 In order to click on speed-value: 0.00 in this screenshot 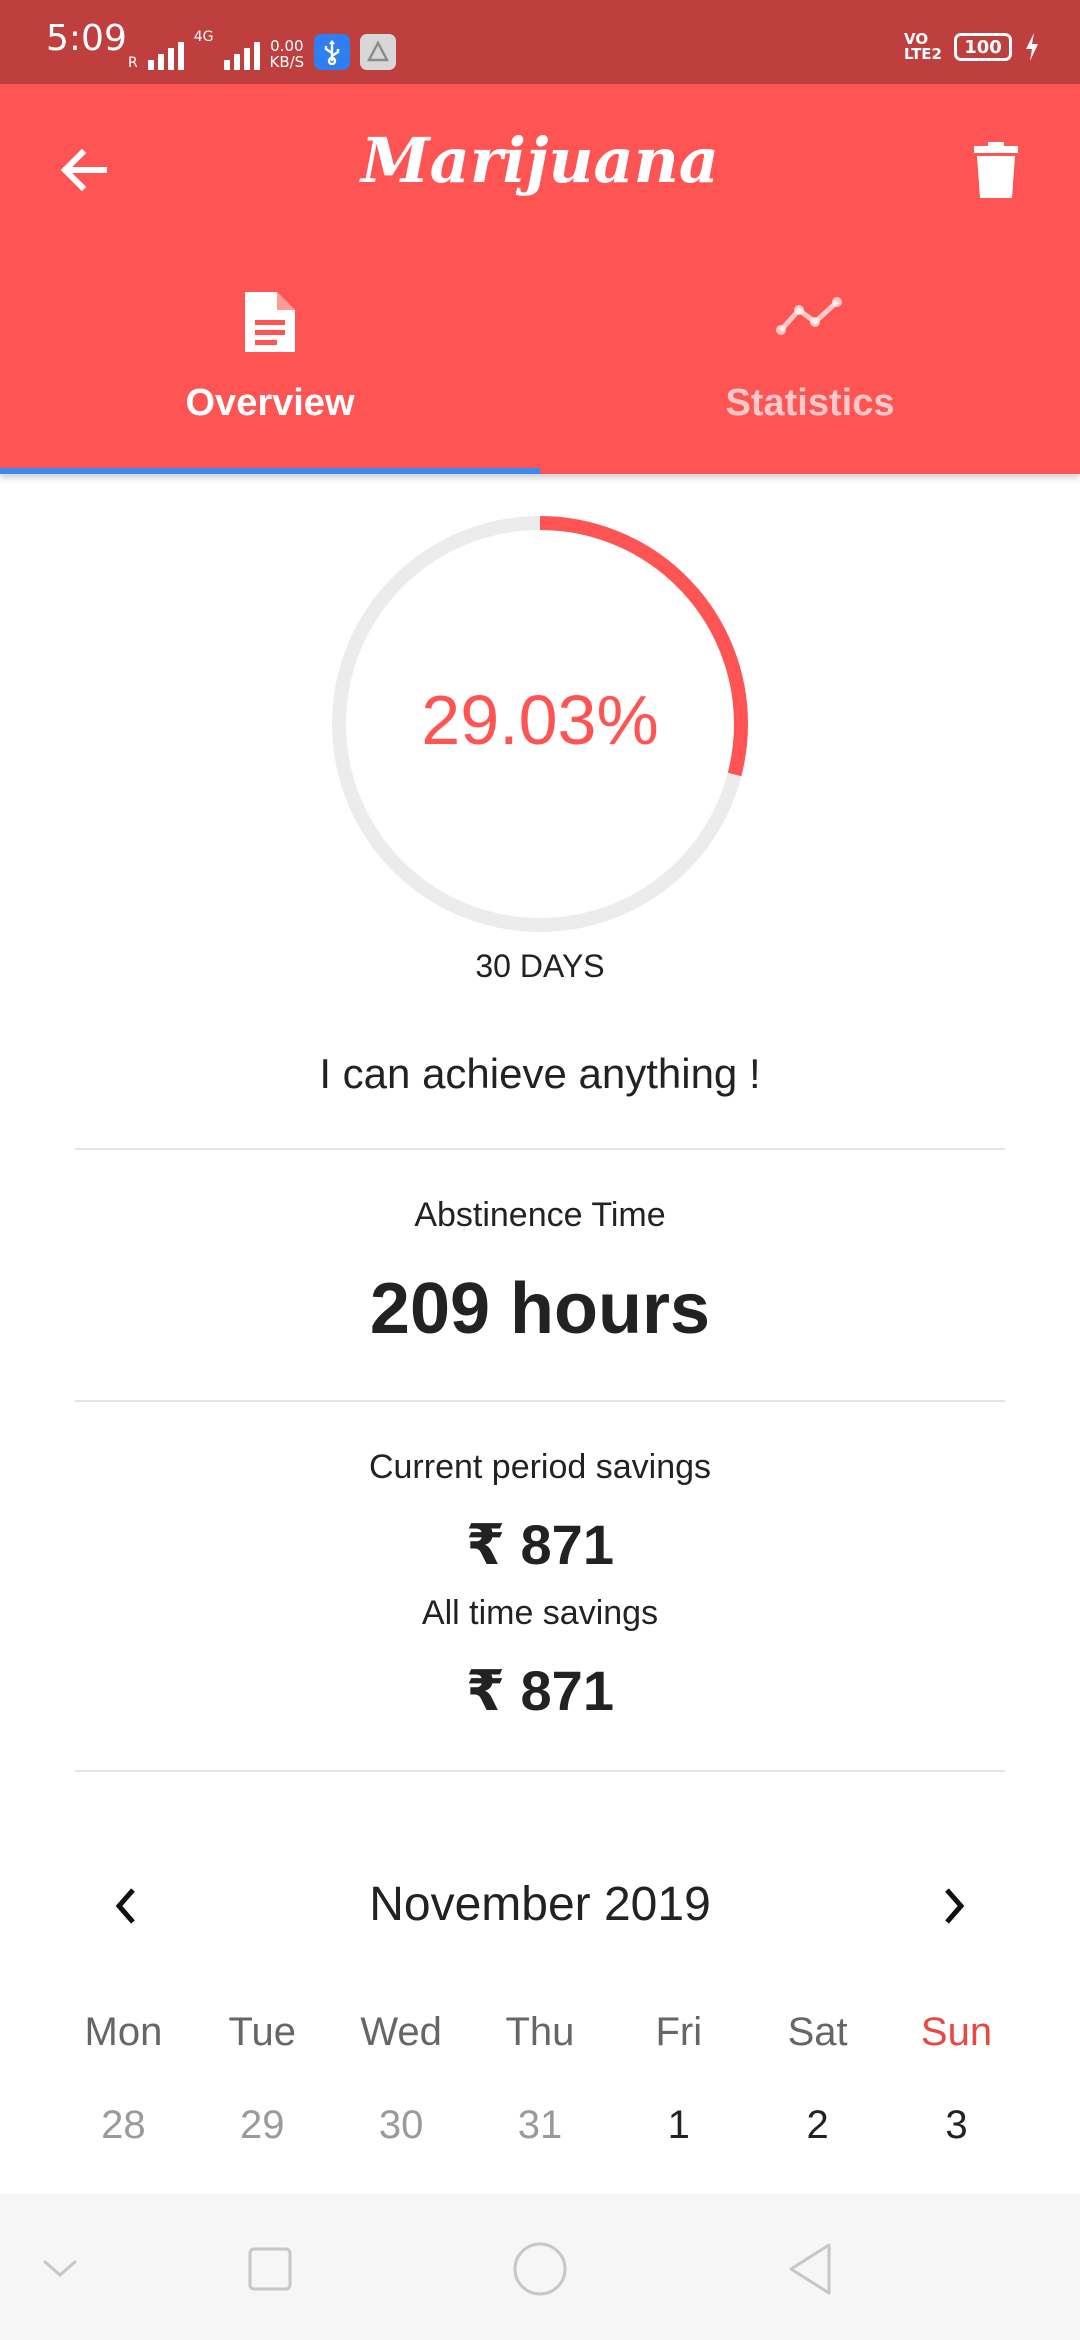, I will do `click(287, 46)`.